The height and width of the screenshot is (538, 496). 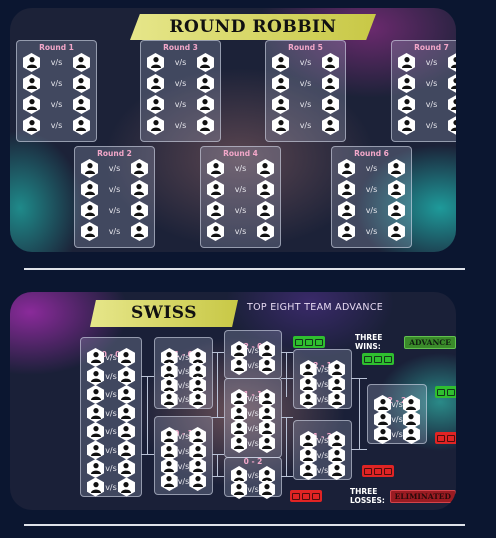 I want to click on round-box-title: Round 5, so click(x=305, y=47).